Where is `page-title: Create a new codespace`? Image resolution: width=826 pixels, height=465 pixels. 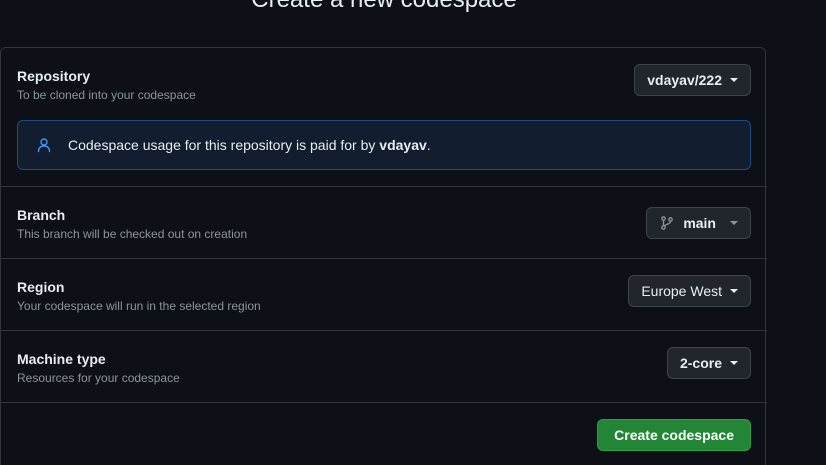 page-title: Create a new codespace is located at coordinates (384, 7).